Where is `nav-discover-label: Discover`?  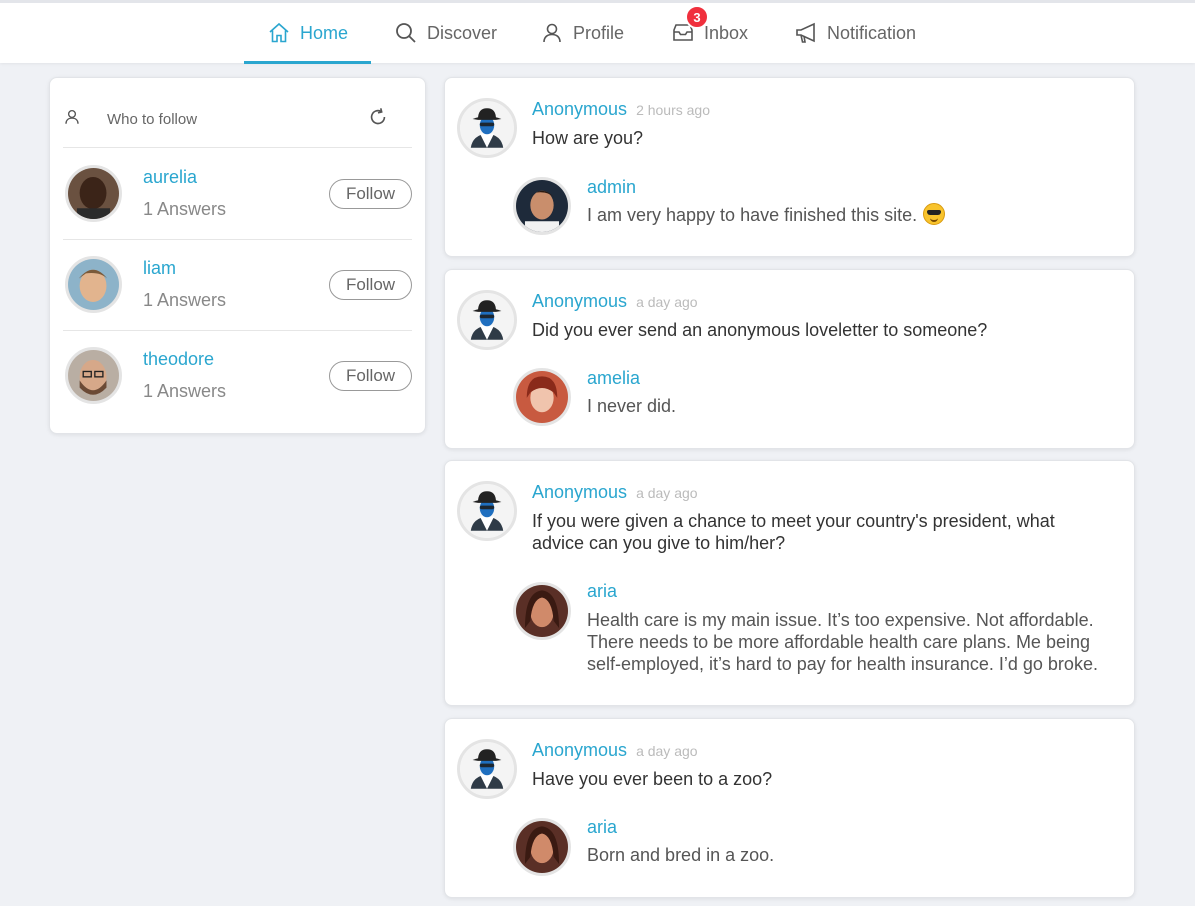 nav-discover-label: Discover is located at coordinates (462, 32).